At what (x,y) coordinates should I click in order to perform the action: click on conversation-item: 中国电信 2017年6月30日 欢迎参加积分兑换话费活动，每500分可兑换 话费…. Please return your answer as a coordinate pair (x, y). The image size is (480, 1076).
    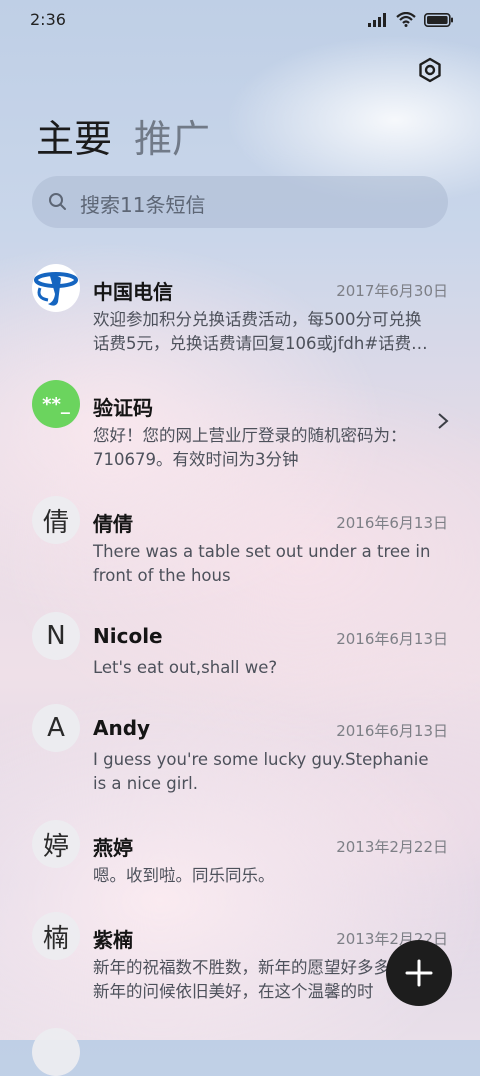
    Looking at the image, I should click on (240, 314).